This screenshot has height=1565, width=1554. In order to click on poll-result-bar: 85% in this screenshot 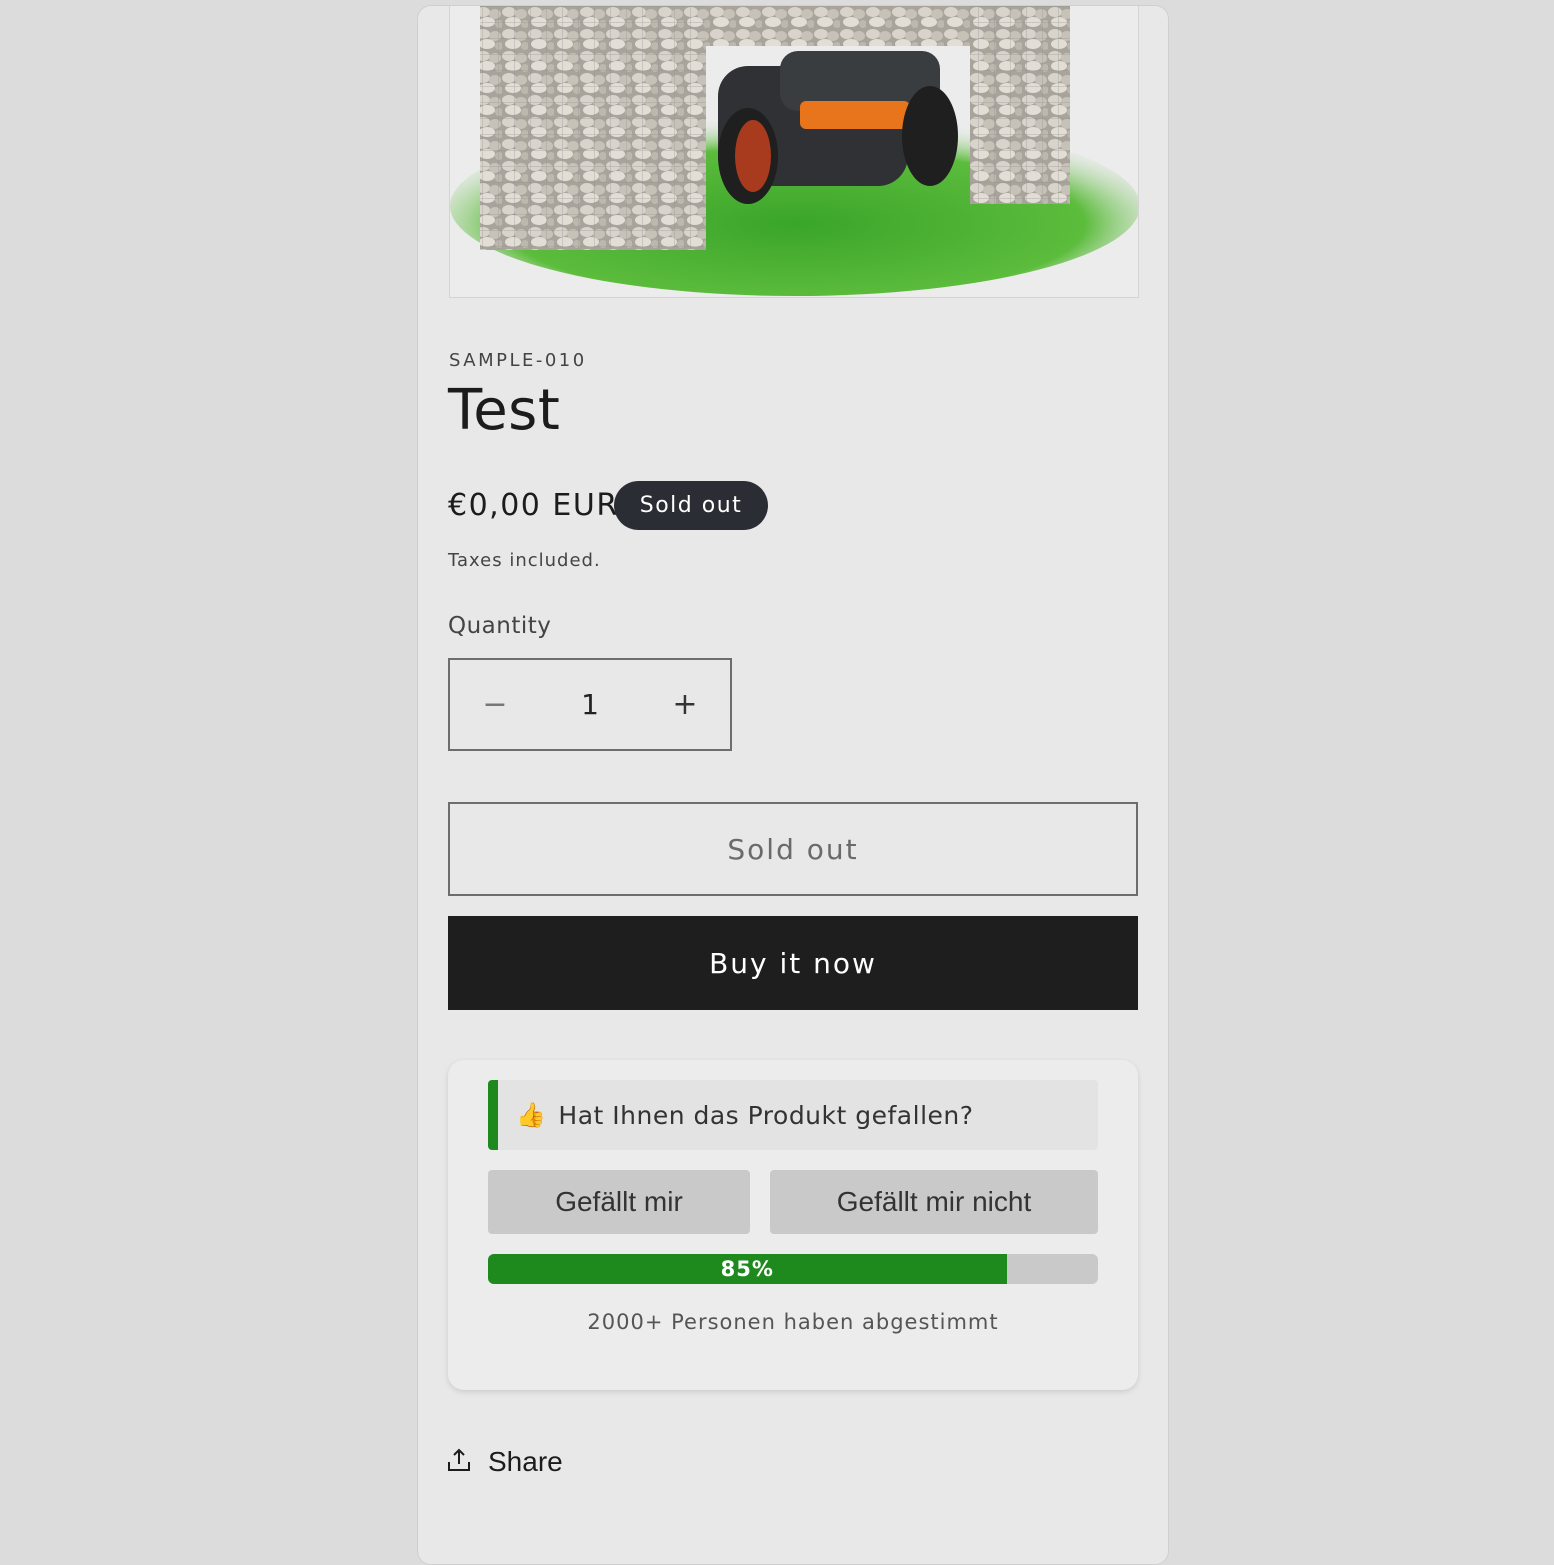, I will do `click(793, 1269)`.